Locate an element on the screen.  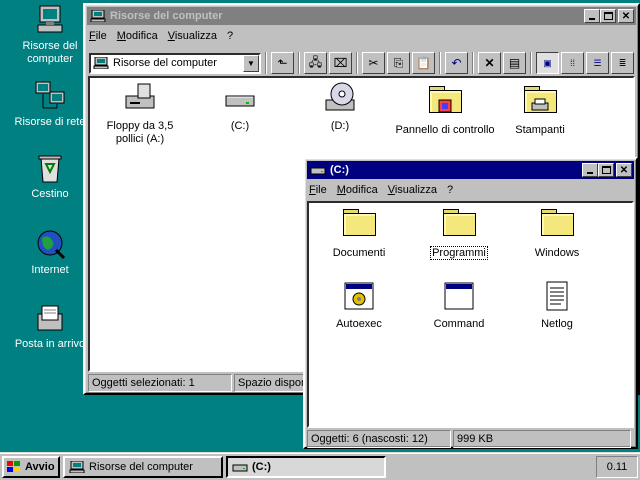
window-title: Risorse del computer is located at coordinates (166, 16).